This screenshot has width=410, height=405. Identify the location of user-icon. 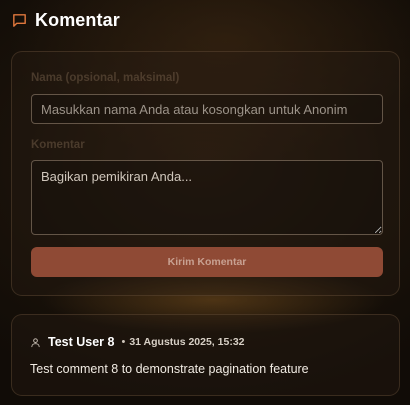
(35, 342).